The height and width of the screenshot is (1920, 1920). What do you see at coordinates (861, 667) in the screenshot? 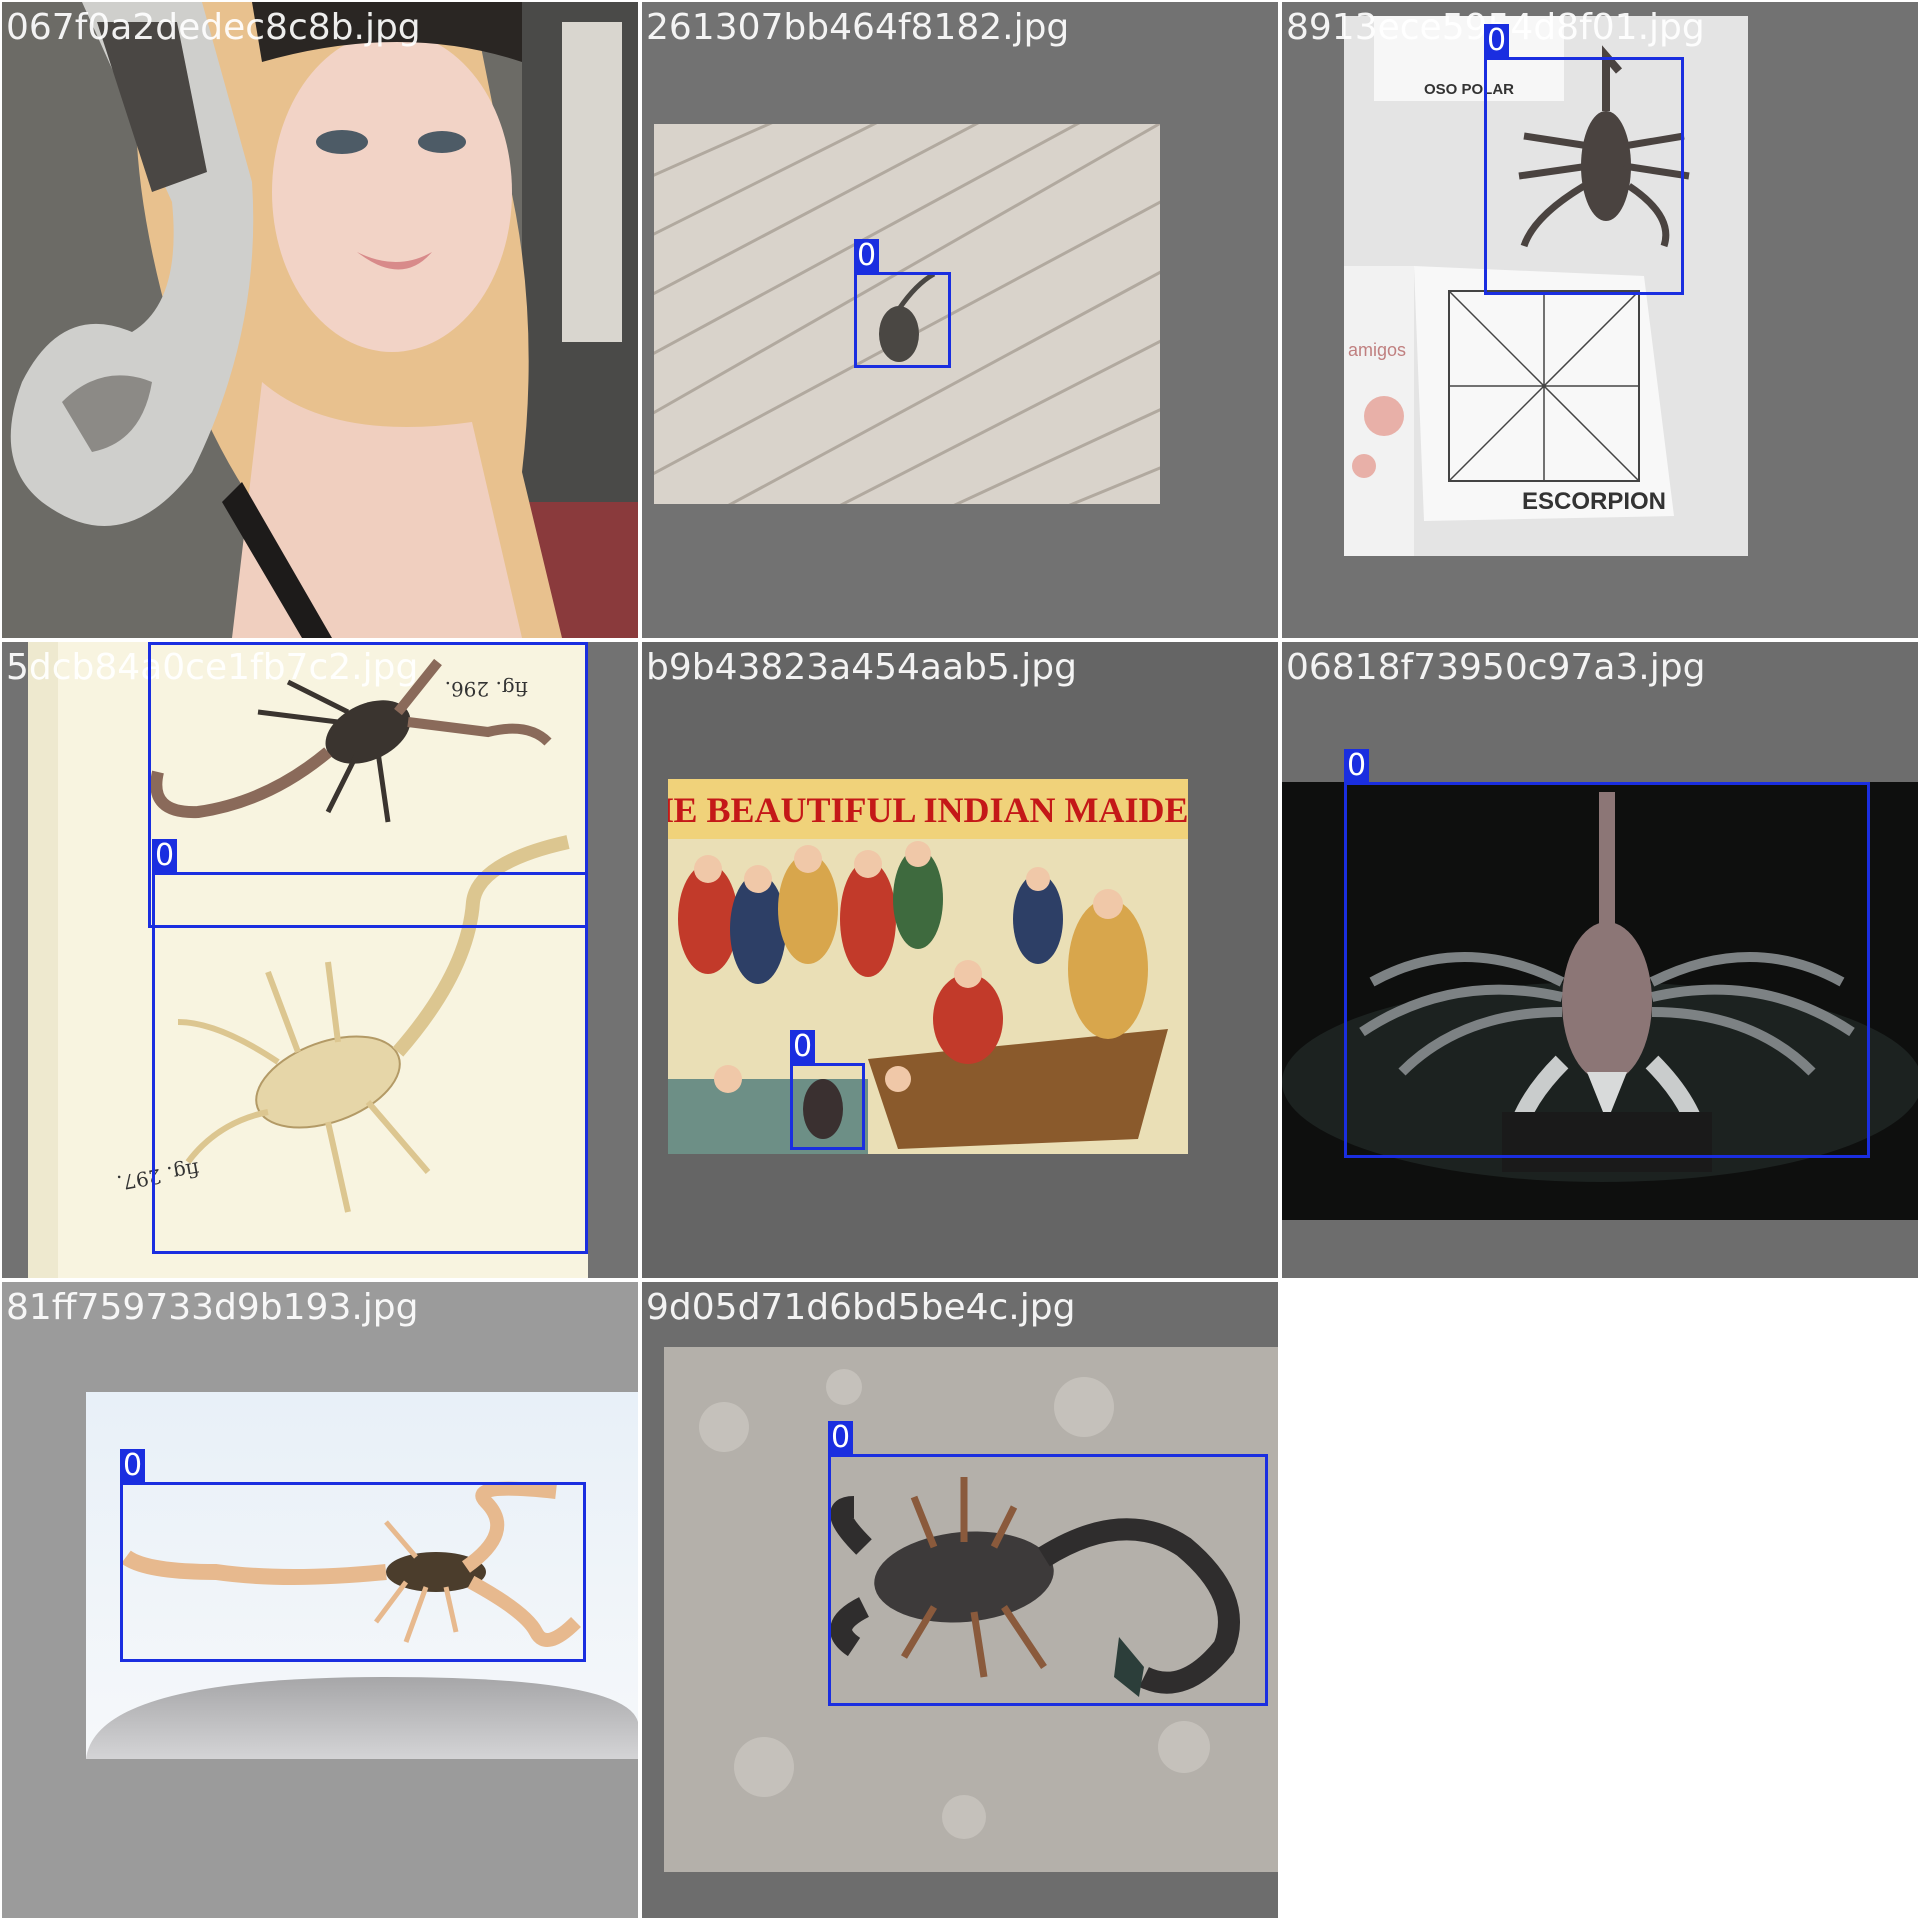
I see `tile-filename: b9b43823a454aab5.jpg` at bounding box center [861, 667].